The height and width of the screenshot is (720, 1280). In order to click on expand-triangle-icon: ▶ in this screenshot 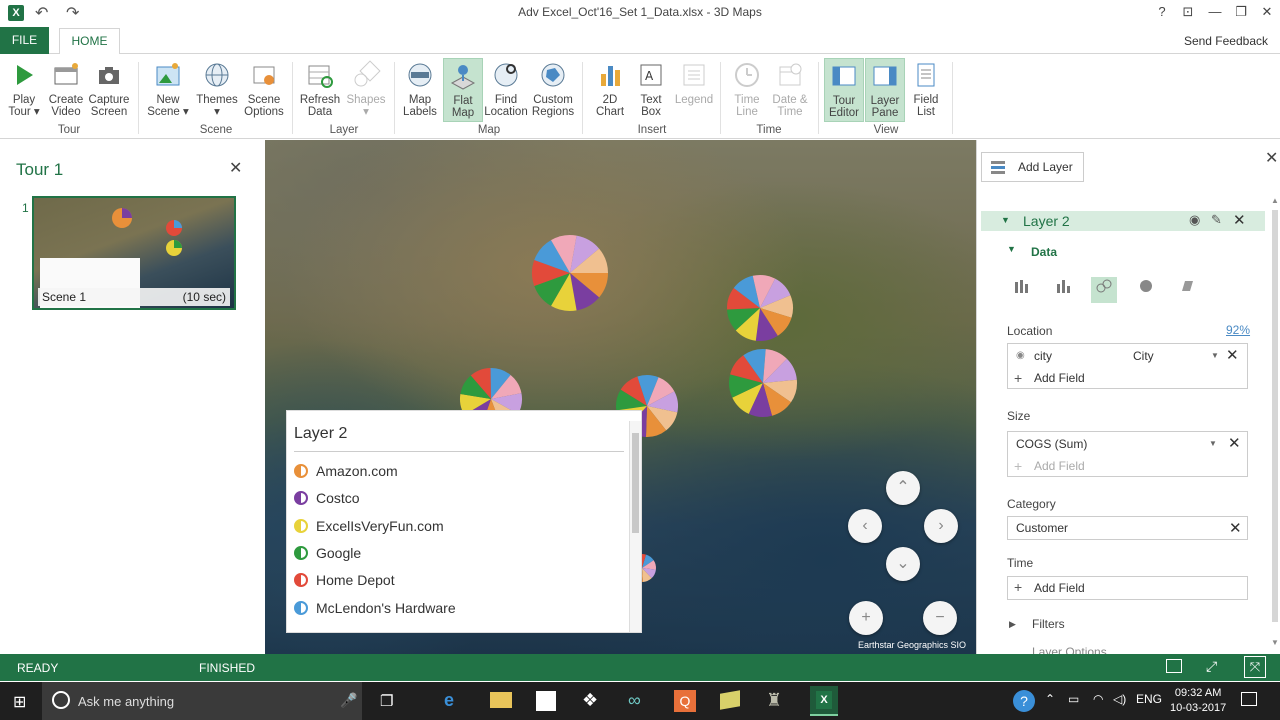, I will do `click(1012, 624)`.